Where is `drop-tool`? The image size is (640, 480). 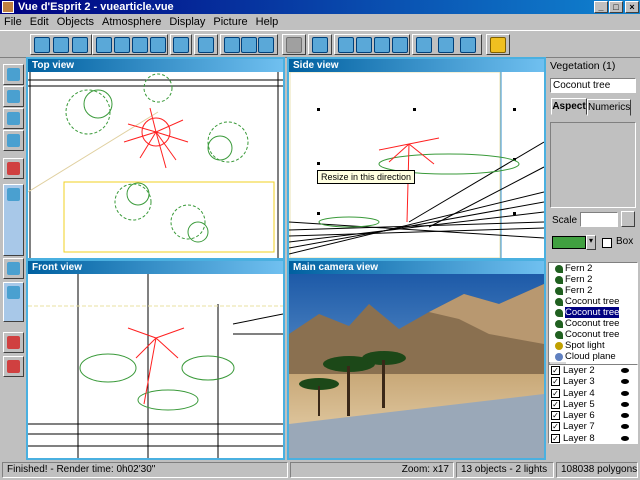
drop-tool is located at coordinates (13, 366).